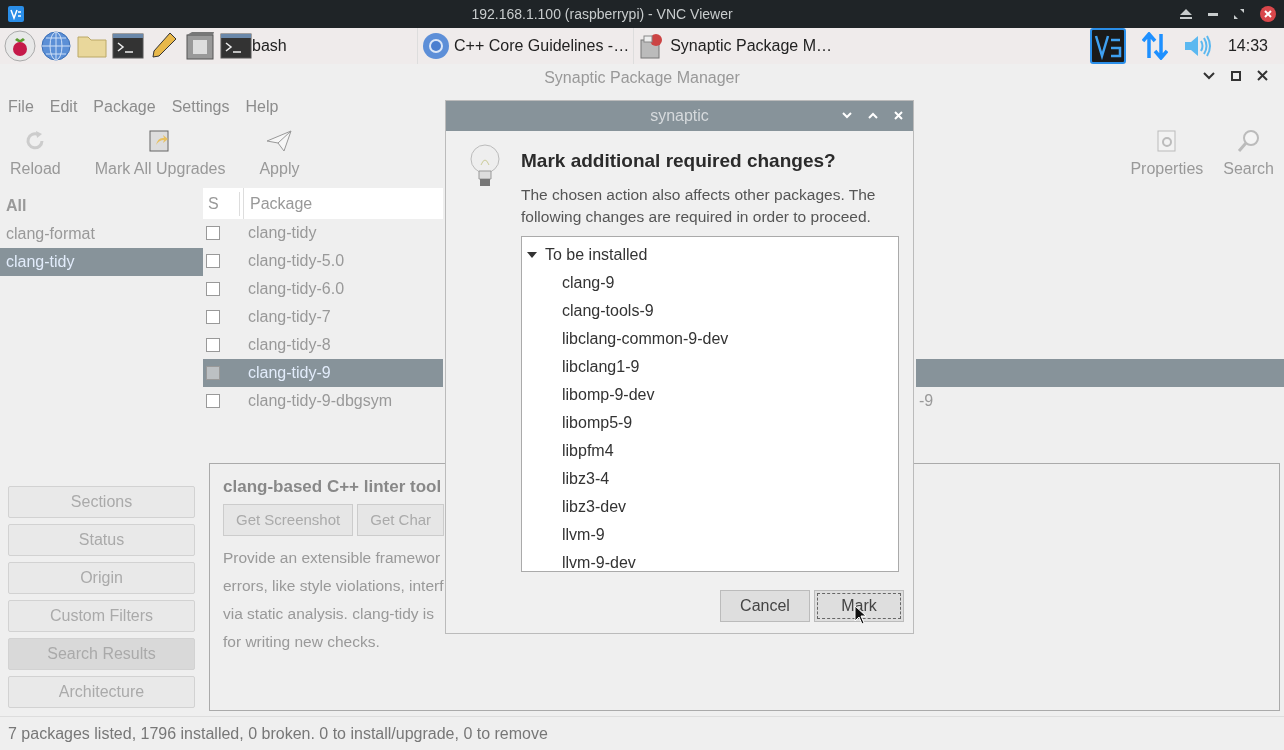 The height and width of the screenshot is (750, 1284). What do you see at coordinates (1247, 46) in the screenshot?
I see `clock: 14:33` at bounding box center [1247, 46].